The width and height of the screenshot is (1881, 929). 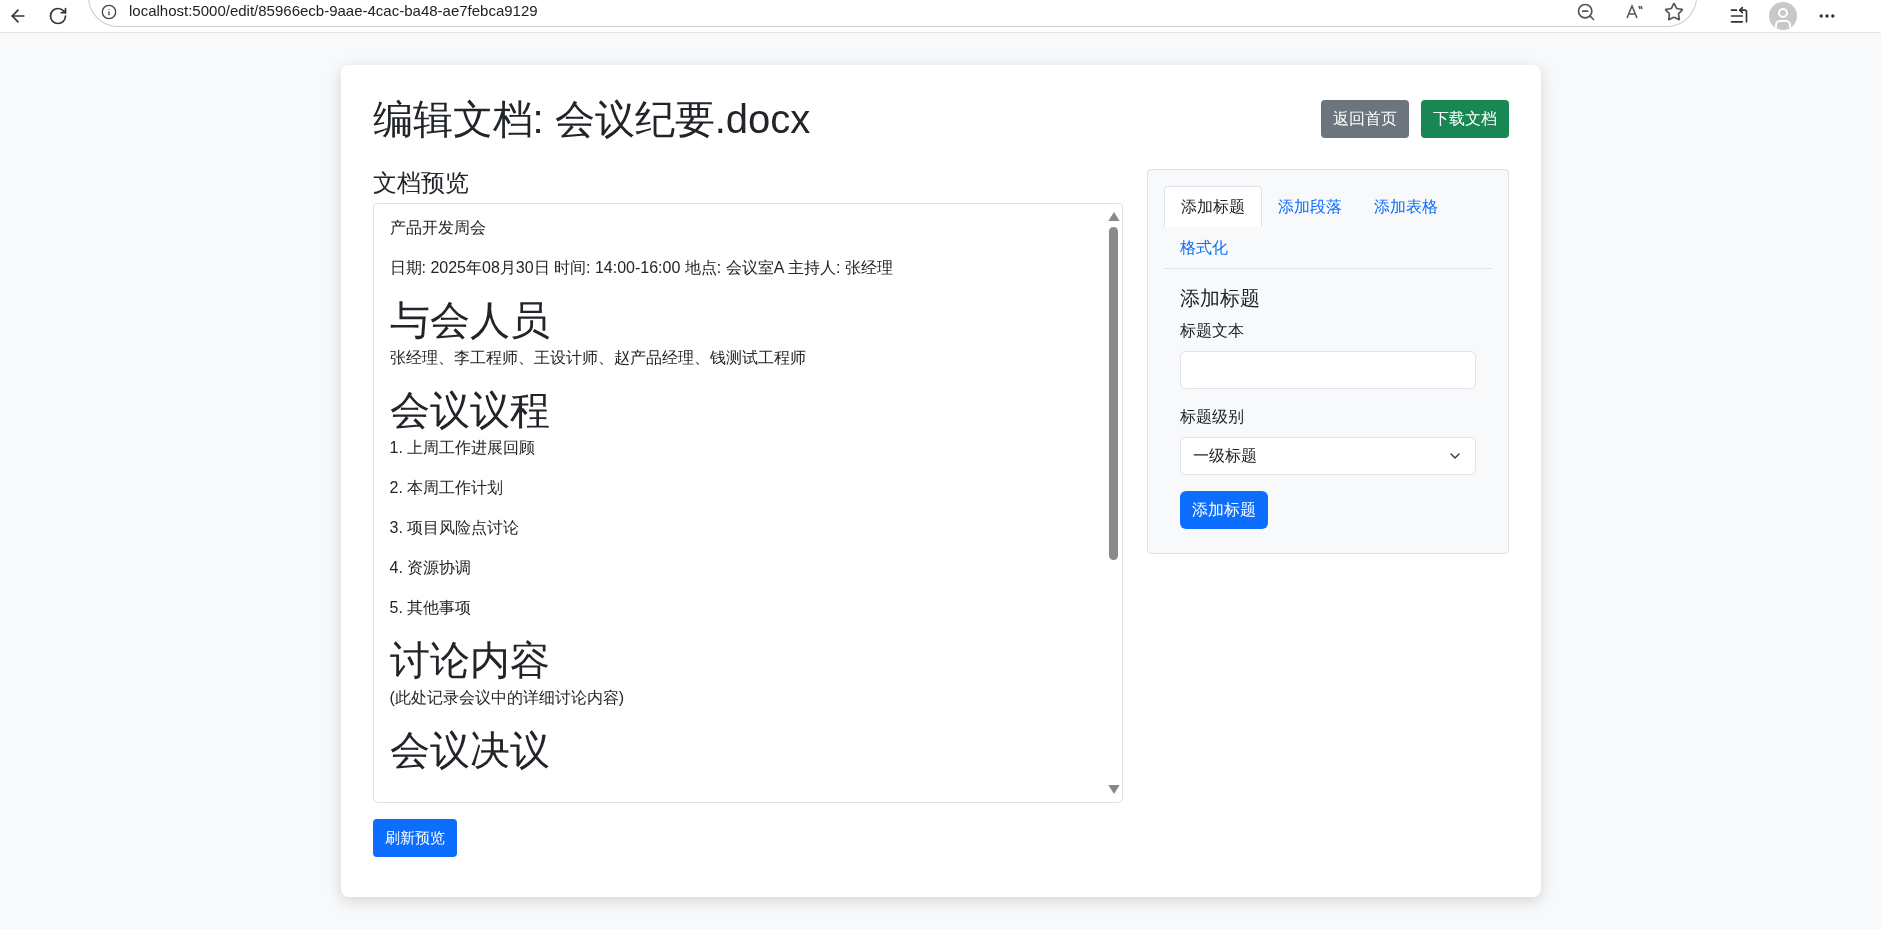 I want to click on document-paragraph: 2. 本周工作计划, so click(x=447, y=488).